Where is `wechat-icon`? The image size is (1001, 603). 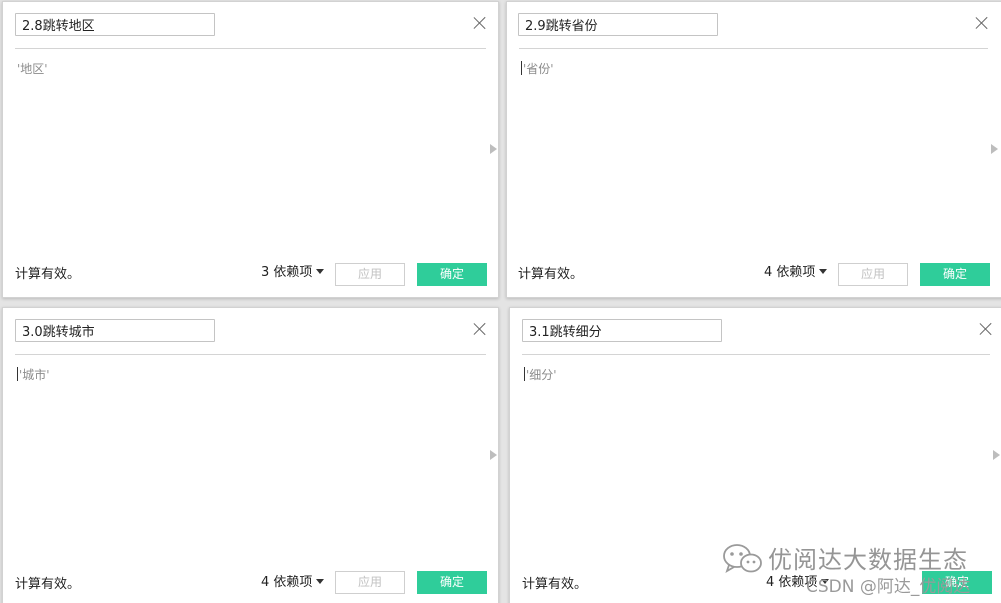
wechat-icon is located at coordinates (742, 558).